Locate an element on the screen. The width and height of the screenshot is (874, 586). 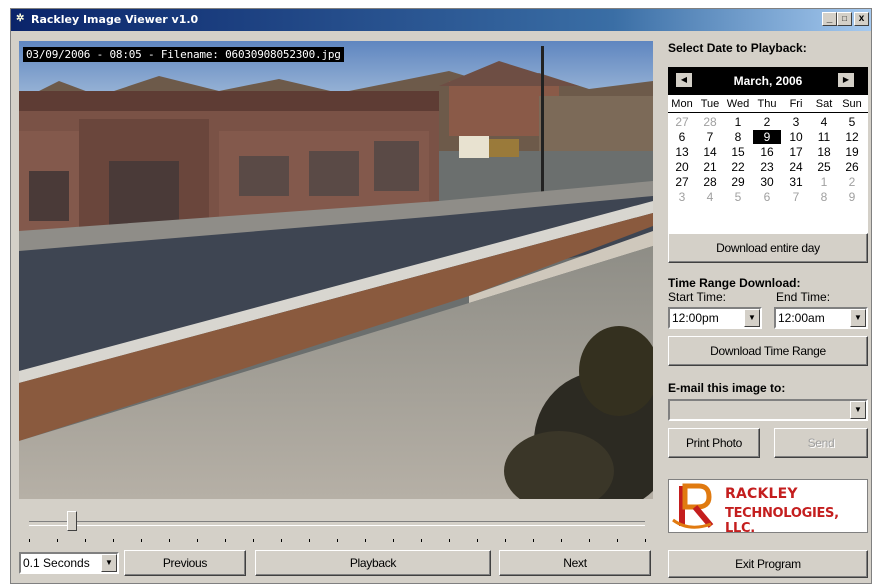
select-date-label: Select Date to Playback: is located at coordinates (737, 48).